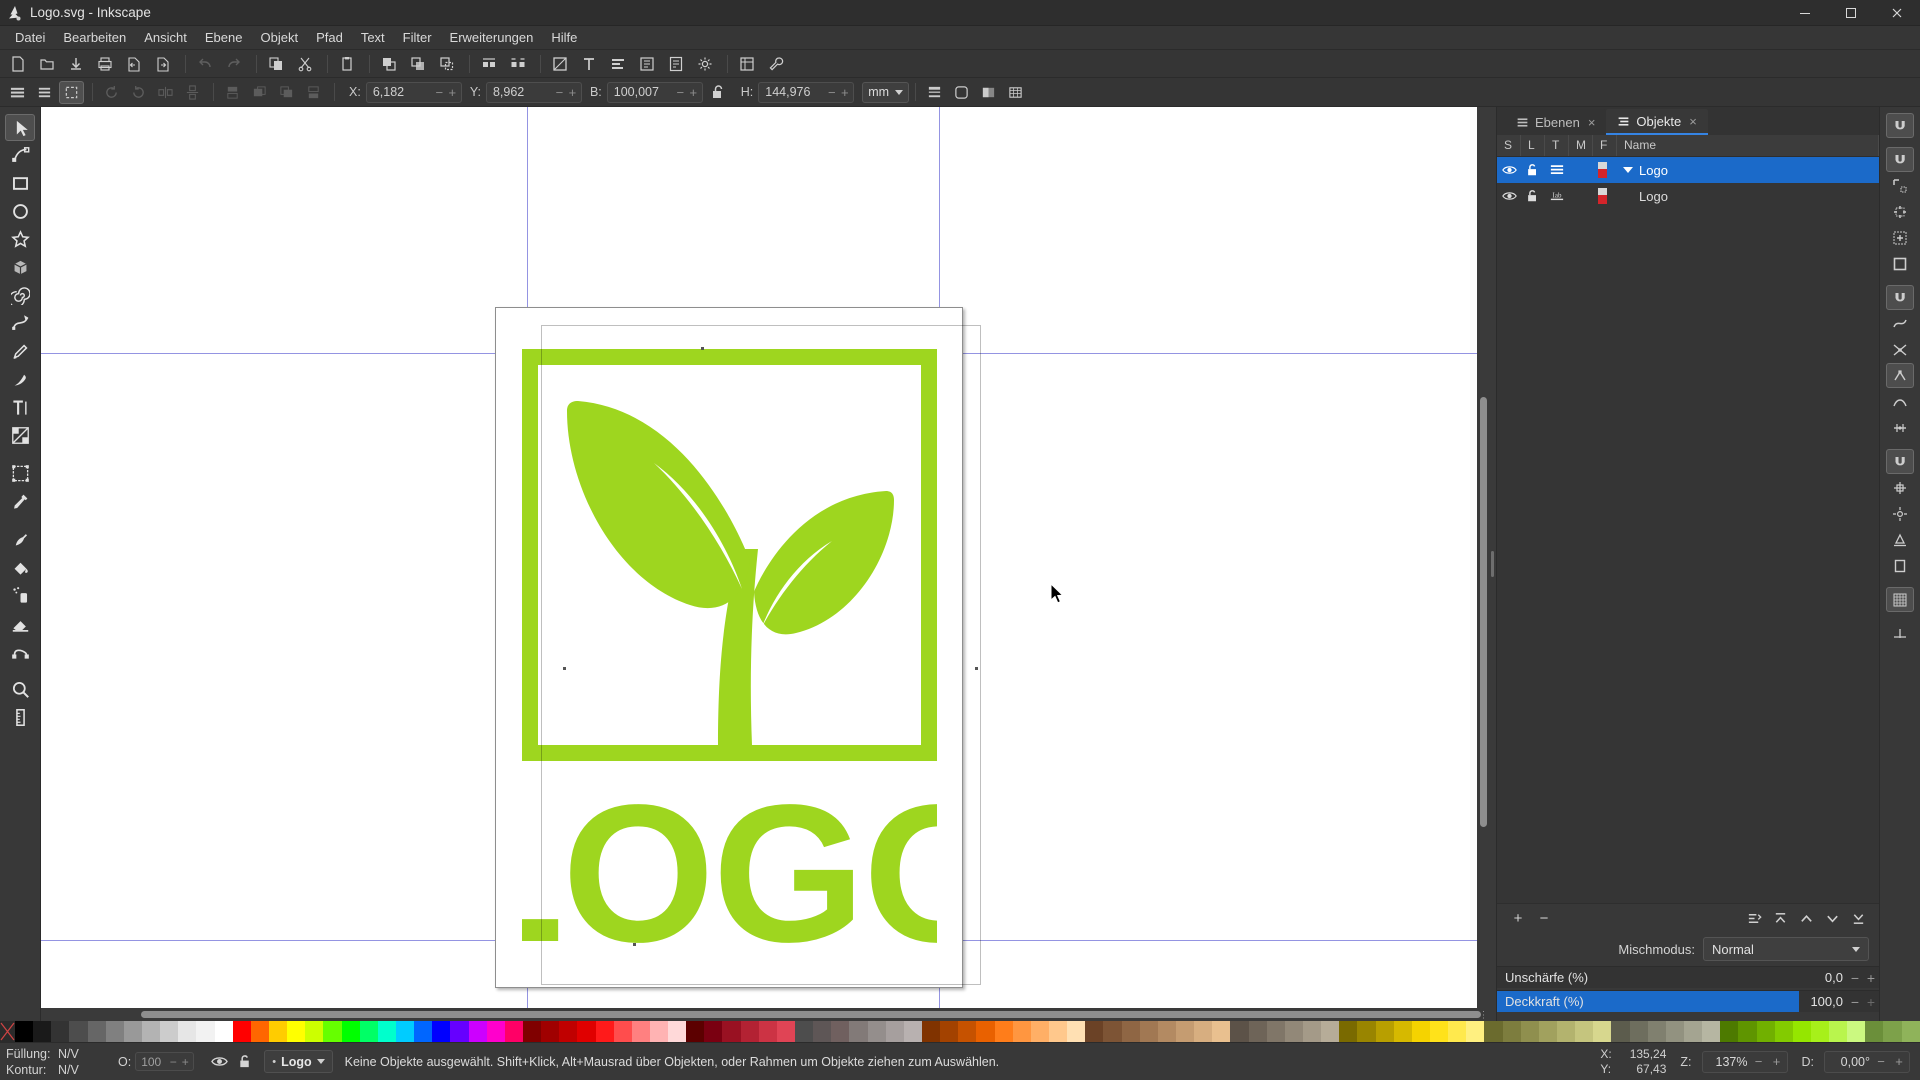  Describe the element at coordinates (20, 183) in the screenshot. I see `rectangle-tool` at that location.